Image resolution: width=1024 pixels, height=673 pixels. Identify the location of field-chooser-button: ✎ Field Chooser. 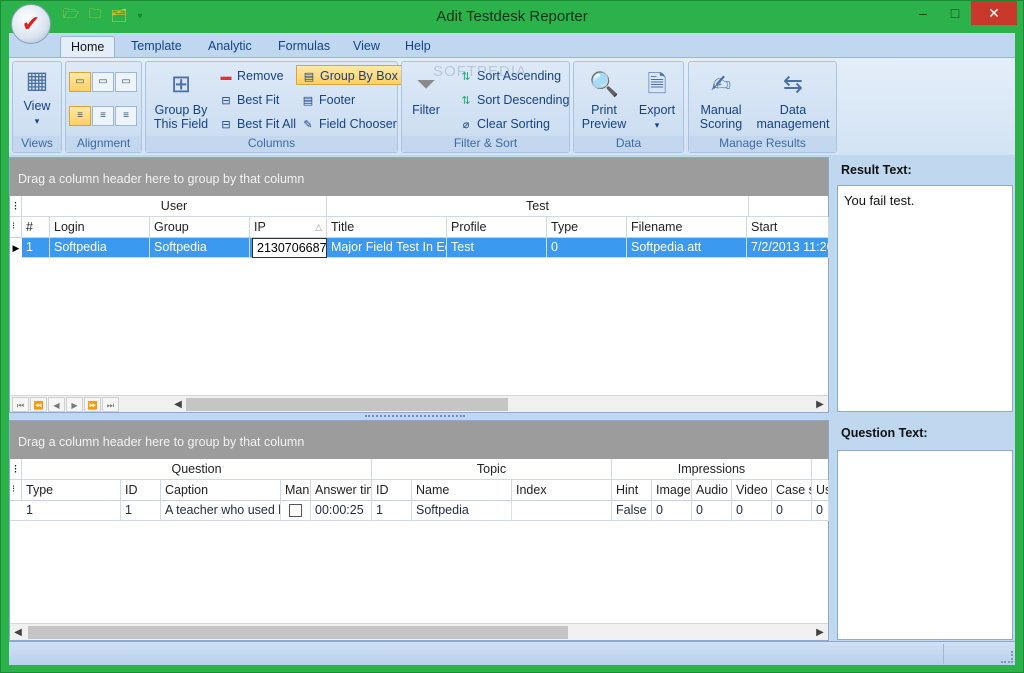
(348, 124).